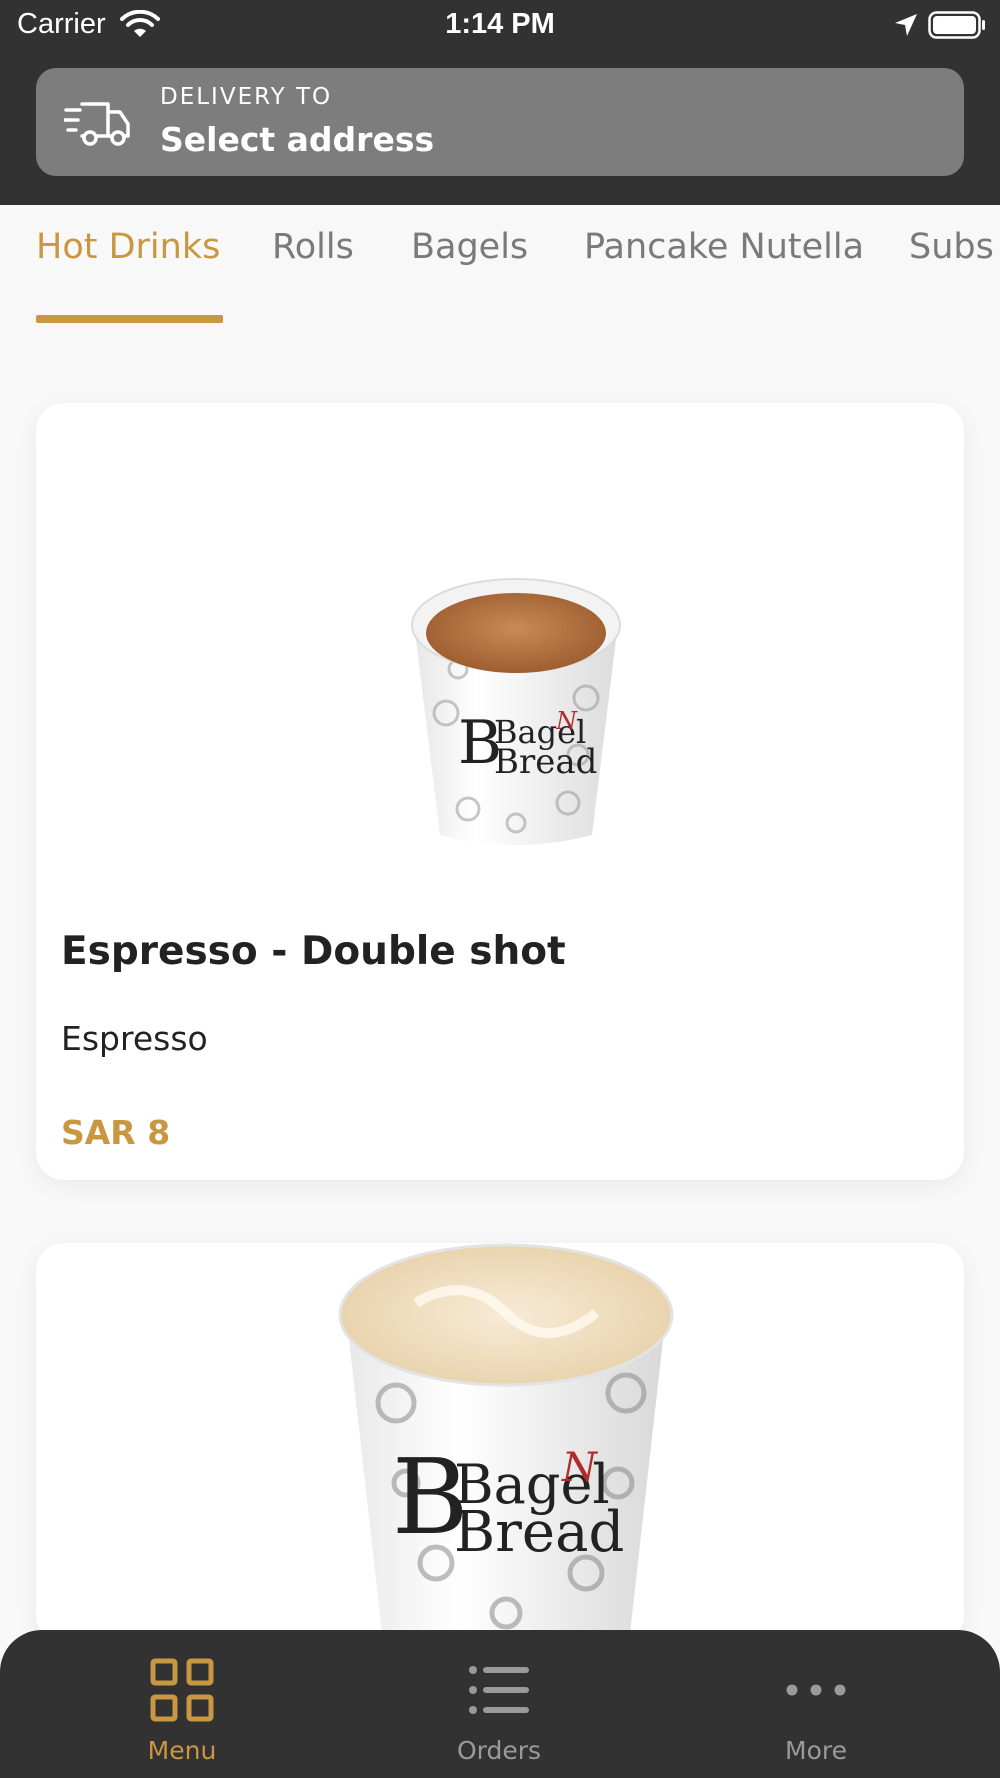  I want to click on grid-icon, so click(182, 1690).